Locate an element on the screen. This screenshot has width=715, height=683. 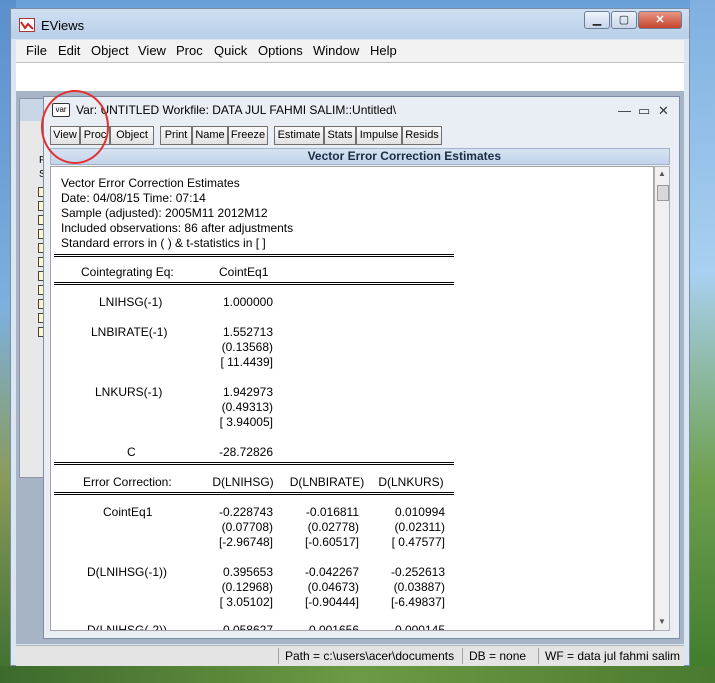
ec-value: 0.395653 is located at coordinates (247, 572).